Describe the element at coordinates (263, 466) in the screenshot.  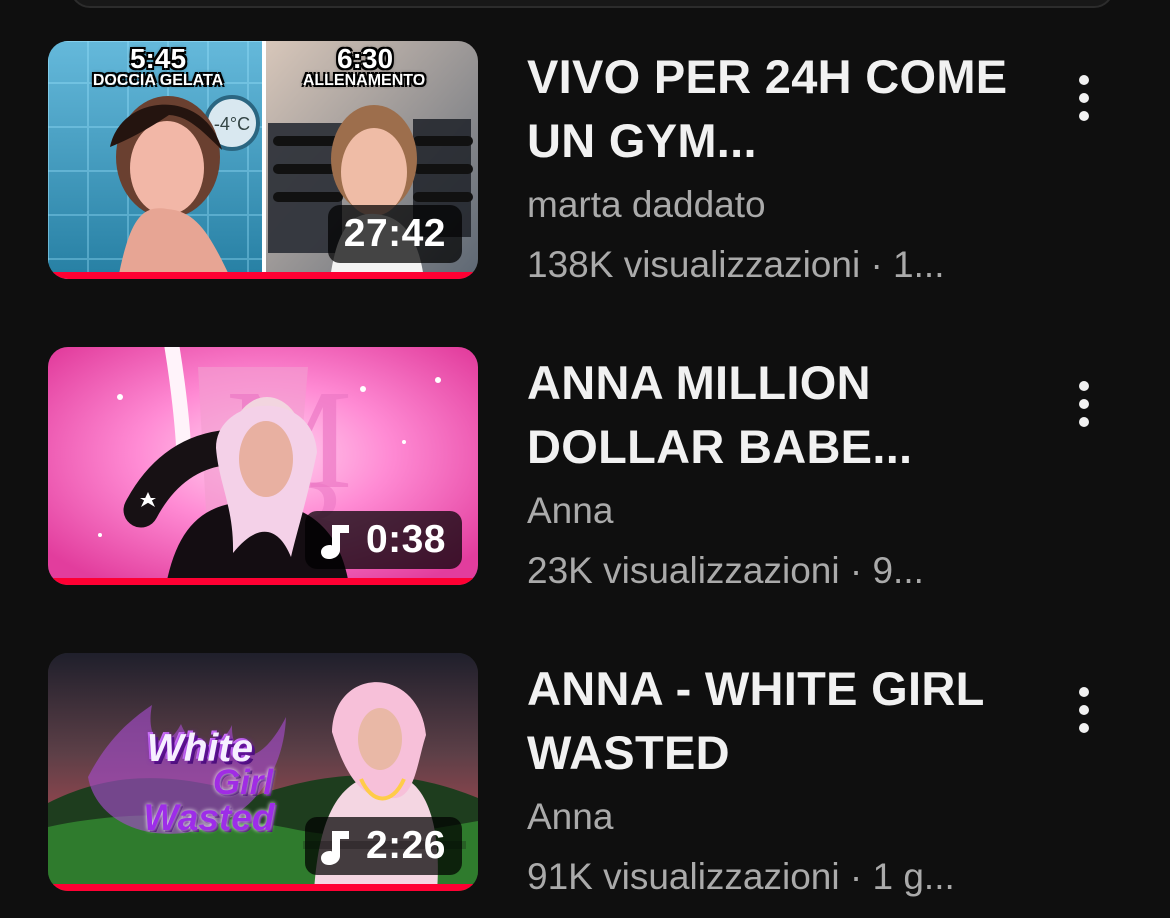
I see `video-thumbnail: M B 0:38` at that location.